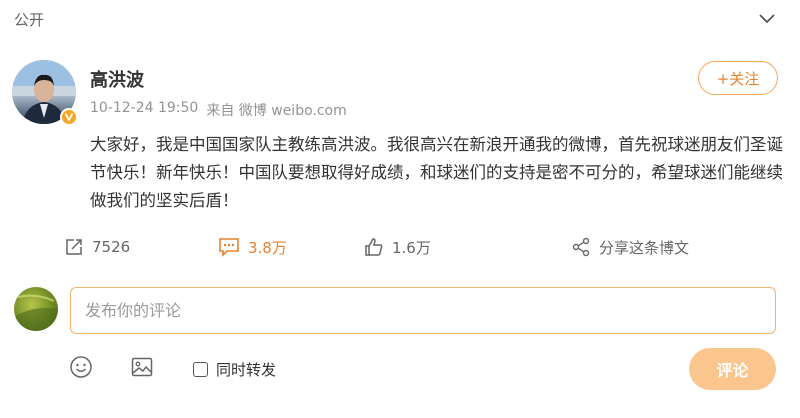 This screenshot has height=418, width=800. Describe the element at coordinates (738, 78) in the screenshot. I see `follow-button: +关注` at that location.